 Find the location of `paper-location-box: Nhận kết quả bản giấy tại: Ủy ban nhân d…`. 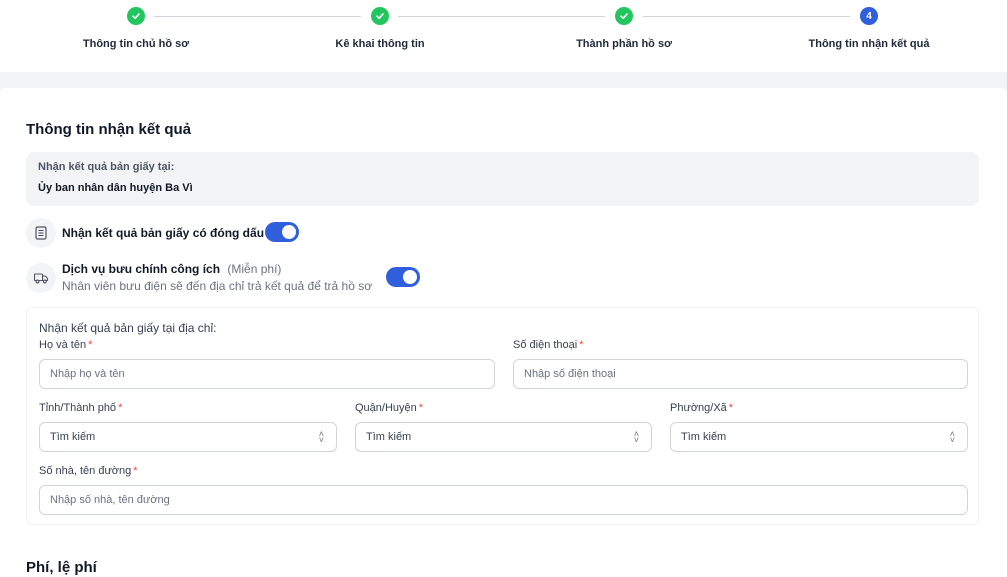

paper-location-box: Nhận kết quả bản giấy tại: Ủy ban nhân d… is located at coordinates (502, 179).